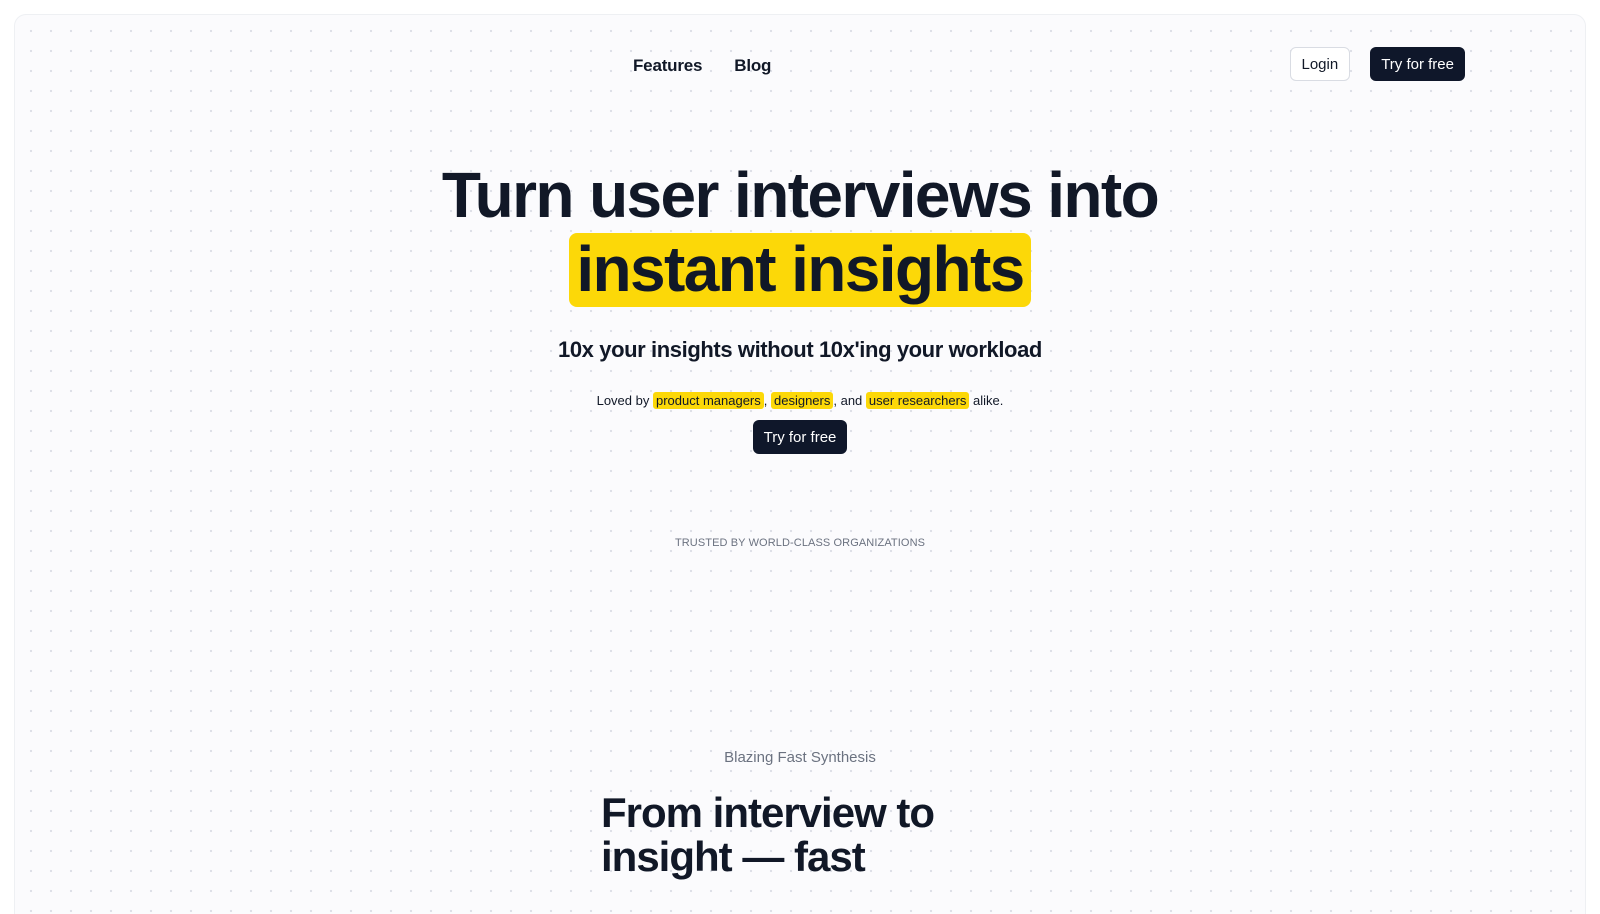 The width and height of the screenshot is (1600, 914). What do you see at coordinates (800, 757) in the screenshot?
I see `section-eyebrow: Blazing Fast Synthesis` at bounding box center [800, 757].